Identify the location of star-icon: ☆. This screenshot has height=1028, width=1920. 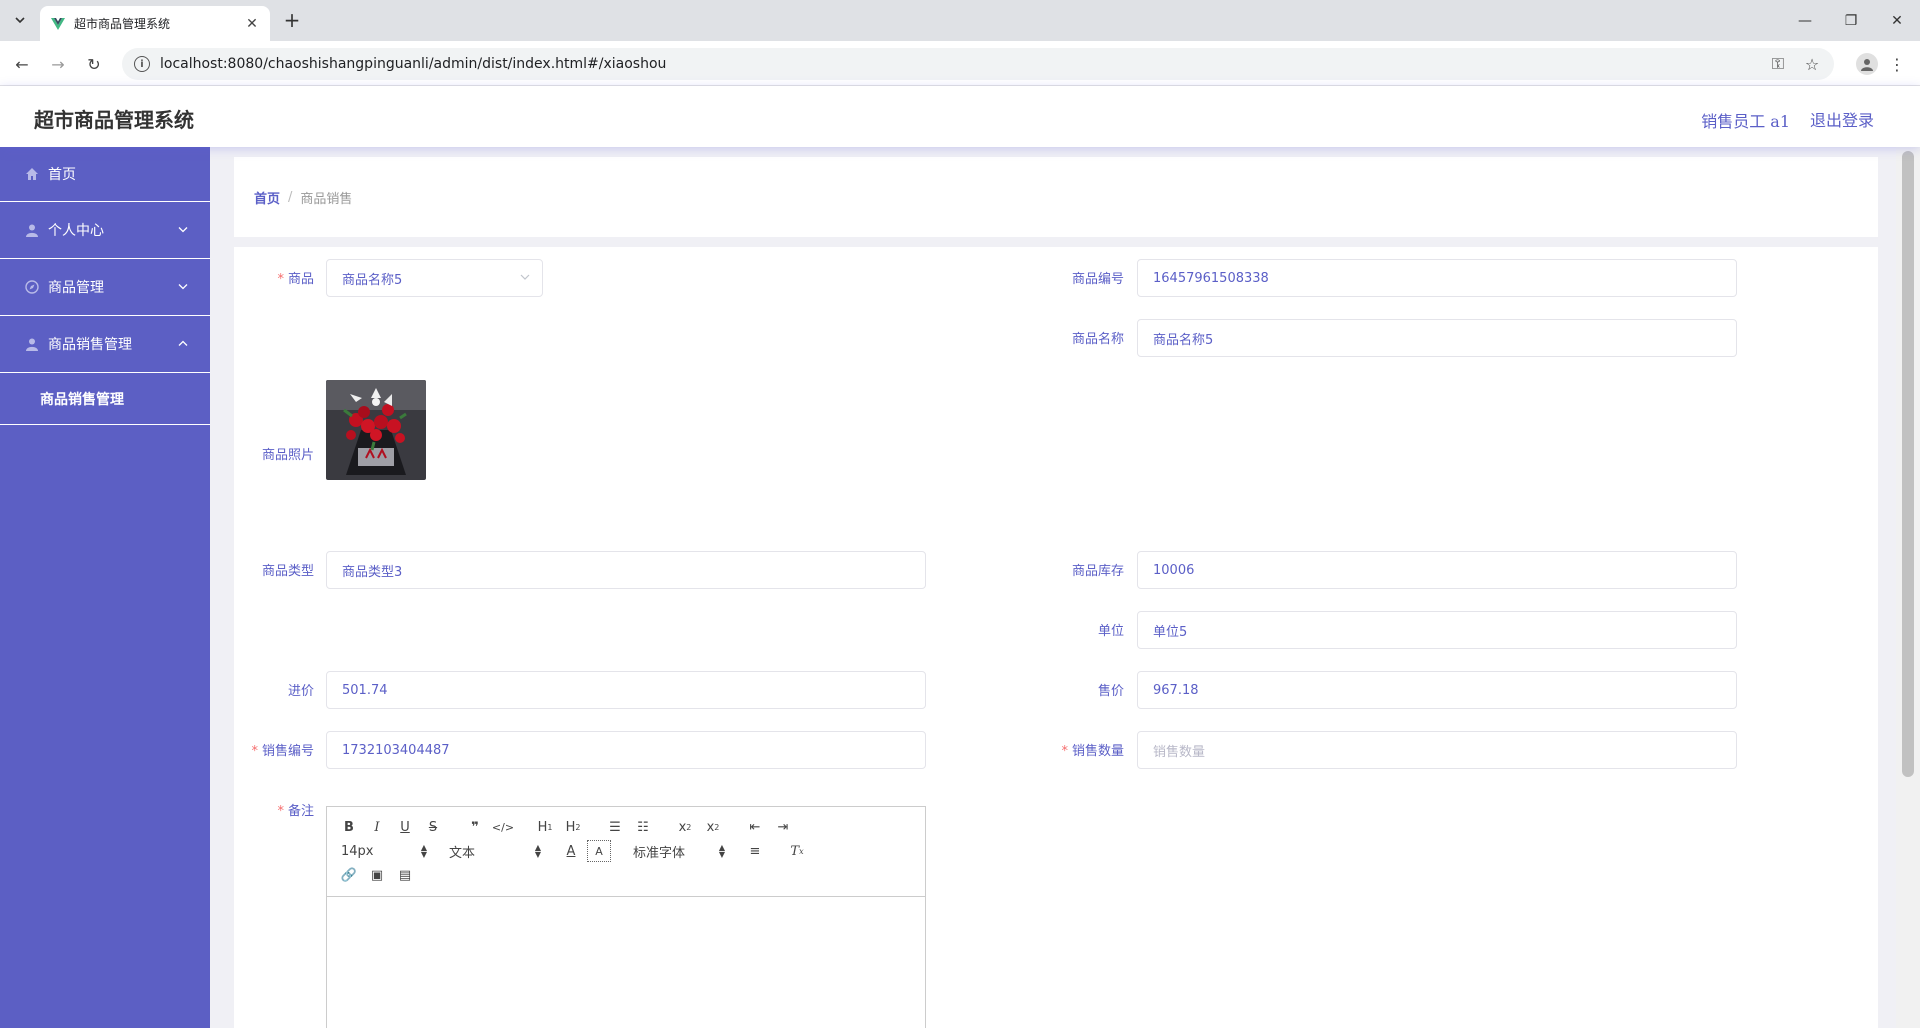
(1812, 64).